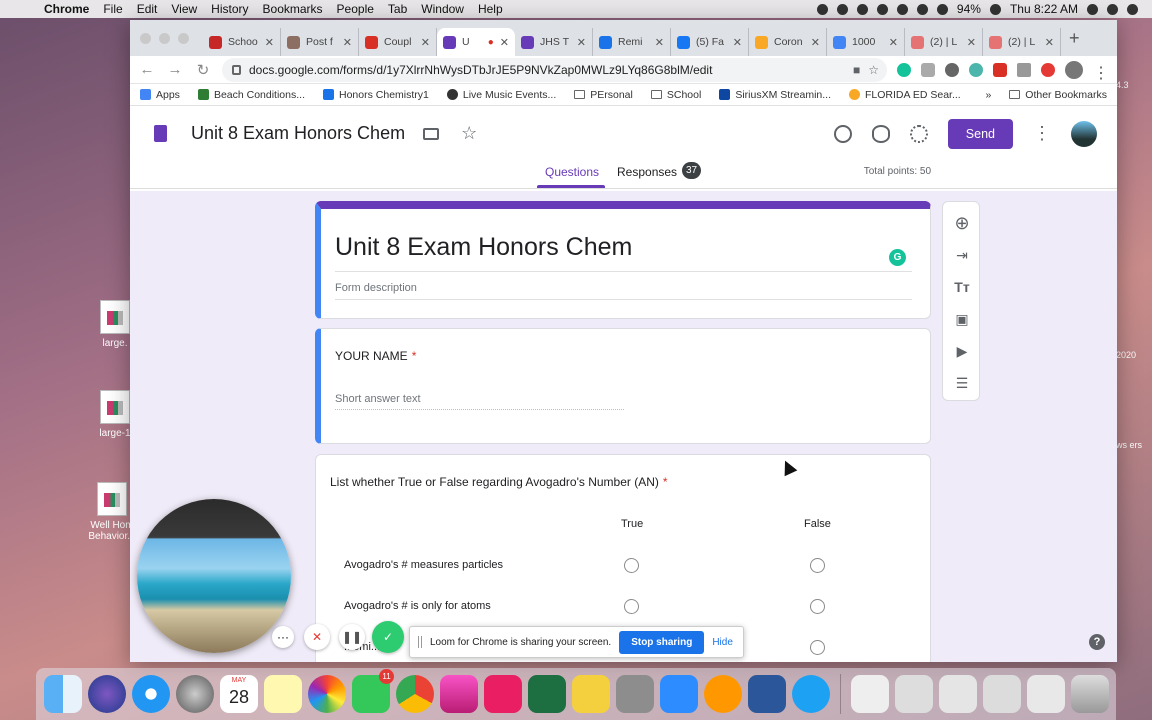 Image resolution: width=1152 pixels, height=720 pixels. I want to click on pinterest-extension-icon, so click(952, 69).